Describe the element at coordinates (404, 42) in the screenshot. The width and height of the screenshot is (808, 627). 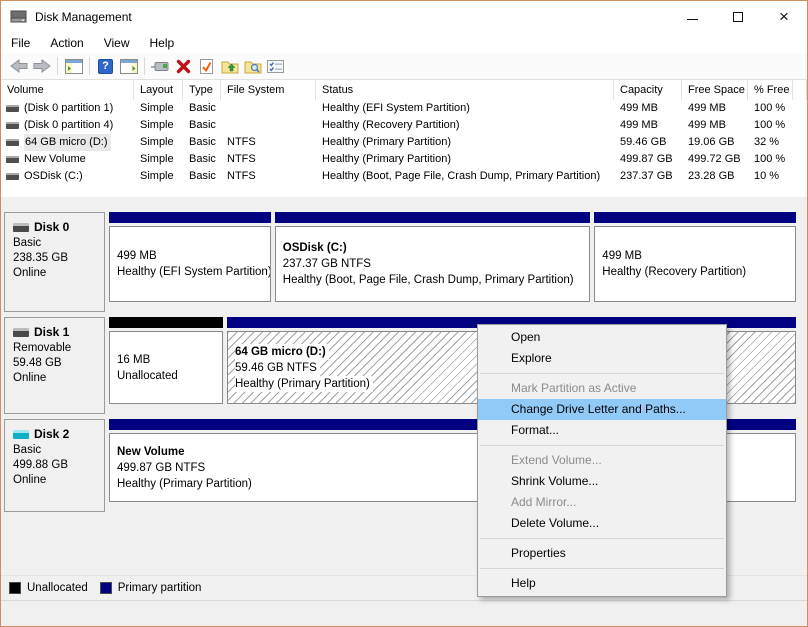
I see `menu-bar: File Action View Help` at that location.